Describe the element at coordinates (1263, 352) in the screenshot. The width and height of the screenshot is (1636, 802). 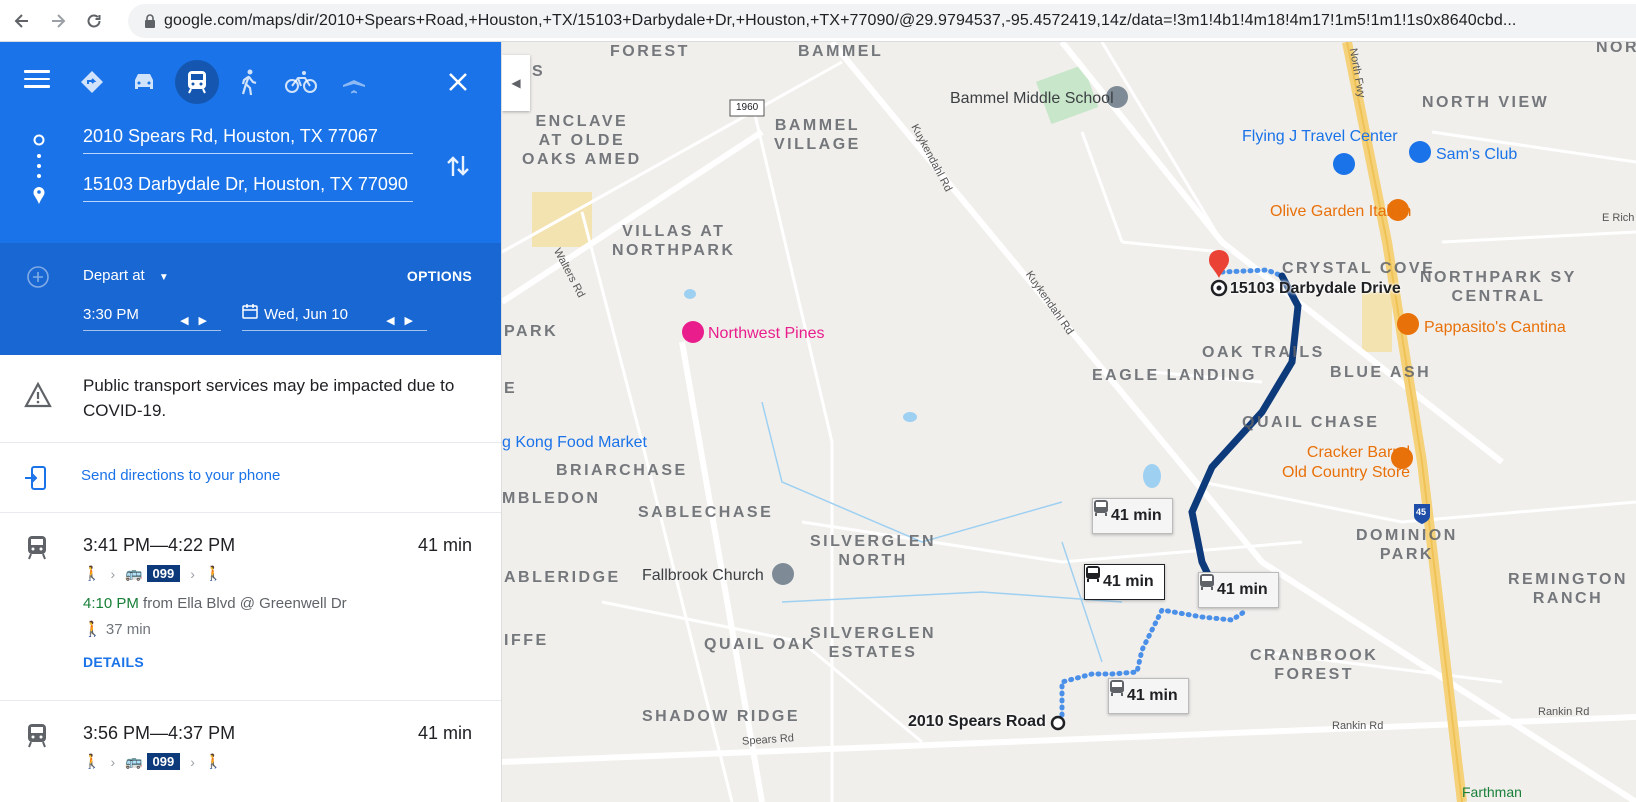
I see `area-label: OAK TRAILS` at that location.